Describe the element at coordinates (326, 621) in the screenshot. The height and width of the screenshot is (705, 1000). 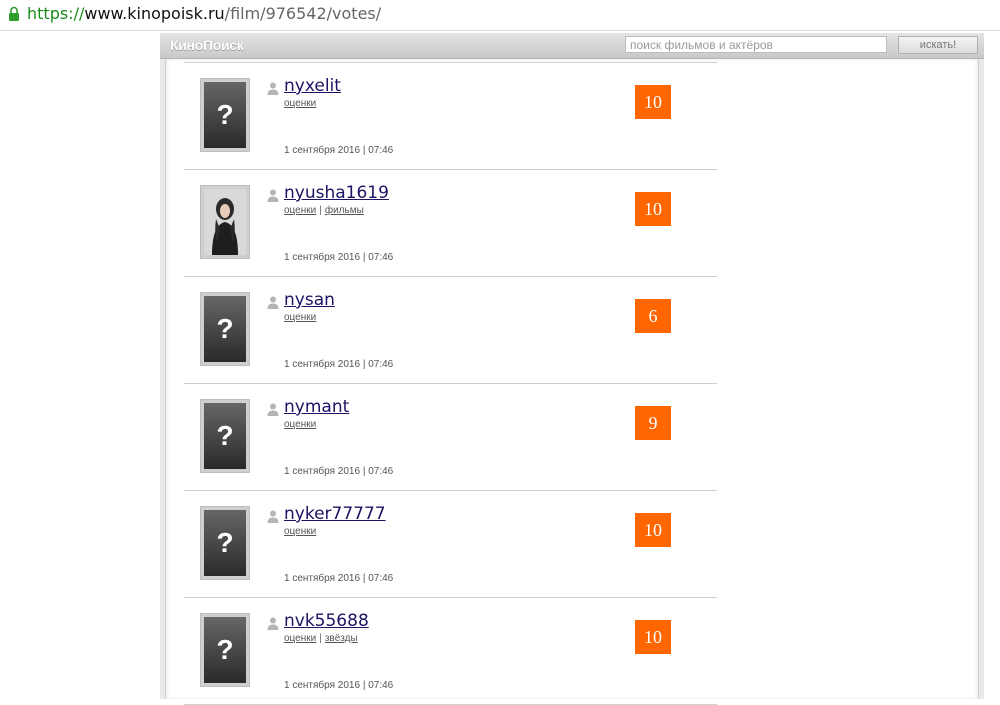
I see `username-link: nvk55688` at that location.